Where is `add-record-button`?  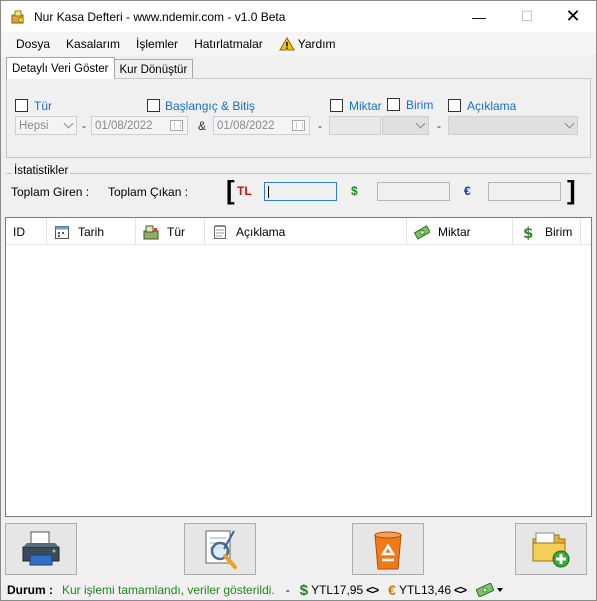 add-record-button is located at coordinates (551, 549).